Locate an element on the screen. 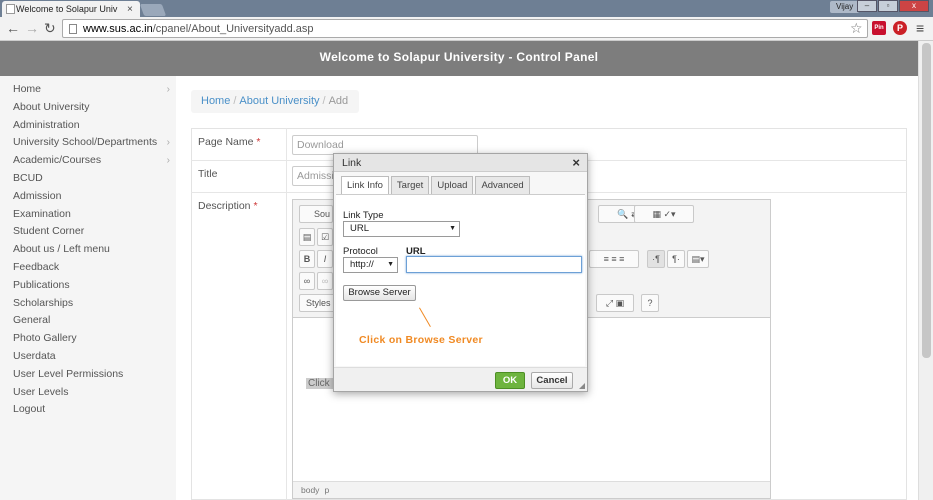 This screenshot has height=500, width=933. new-tab-button is located at coordinates (153, 10).